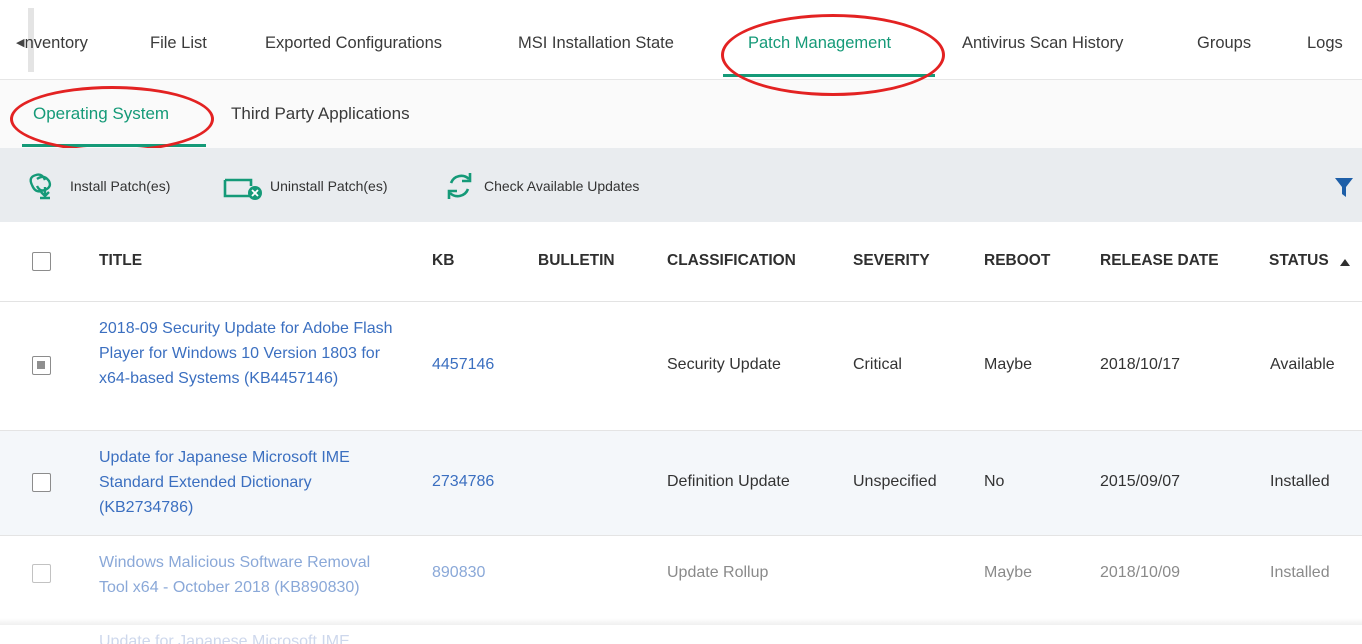  I want to click on uninstall-patch-label: Uninstall Patch(es), so click(329, 186).